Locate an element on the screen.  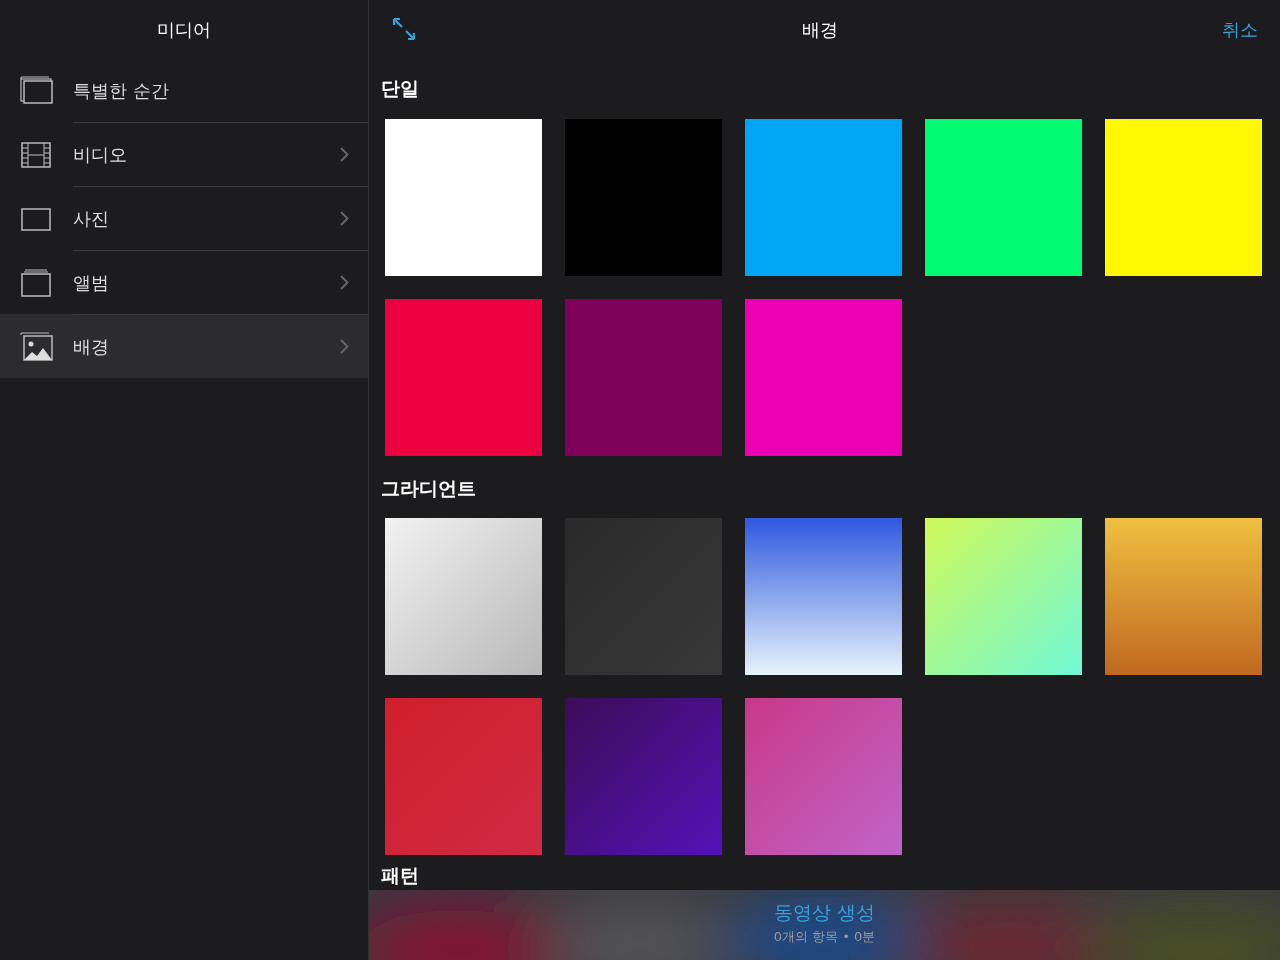
item-label: 비디오 is located at coordinates (100, 154).